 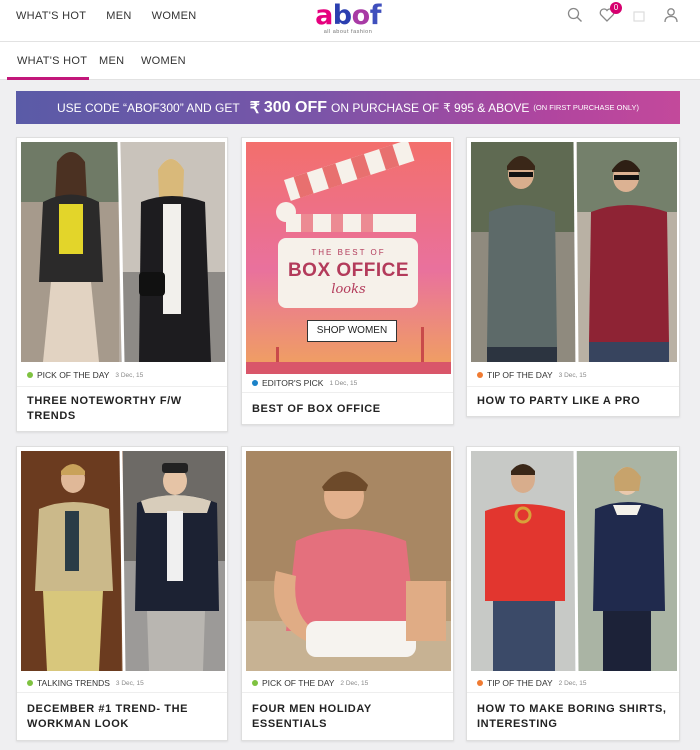 What do you see at coordinates (122, 409) in the screenshot?
I see `article-title: THREE NOTEWORTHY F/W TRENDS` at bounding box center [122, 409].